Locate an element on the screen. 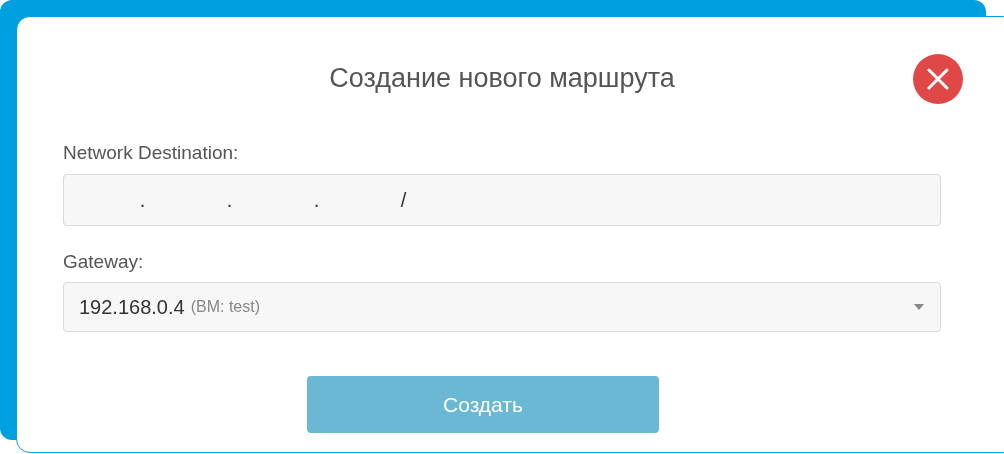 The width and height of the screenshot is (1004, 454). field-label: Network Destination: is located at coordinates (151, 153).